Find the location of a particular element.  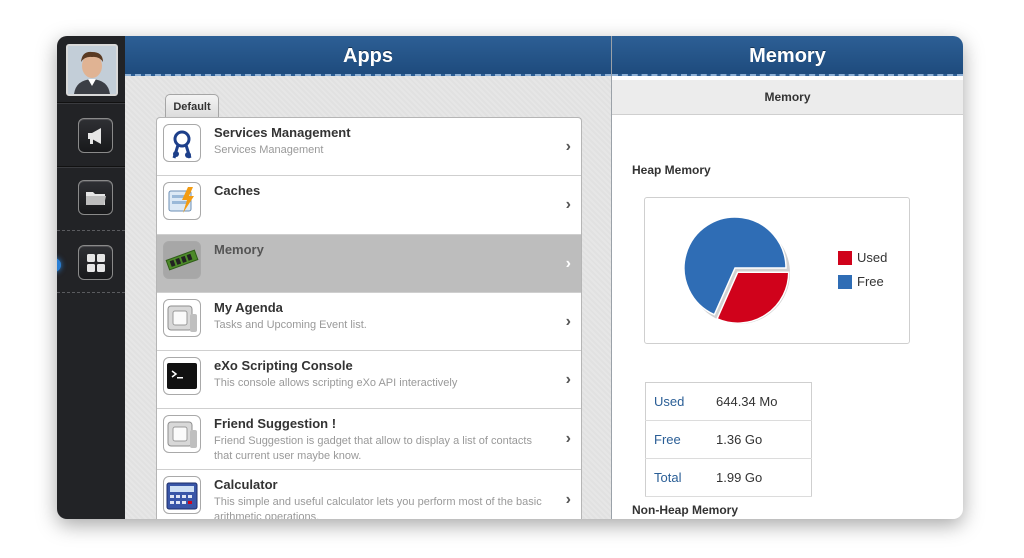

table-row: Total 1.99 Go is located at coordinates (728, 477).